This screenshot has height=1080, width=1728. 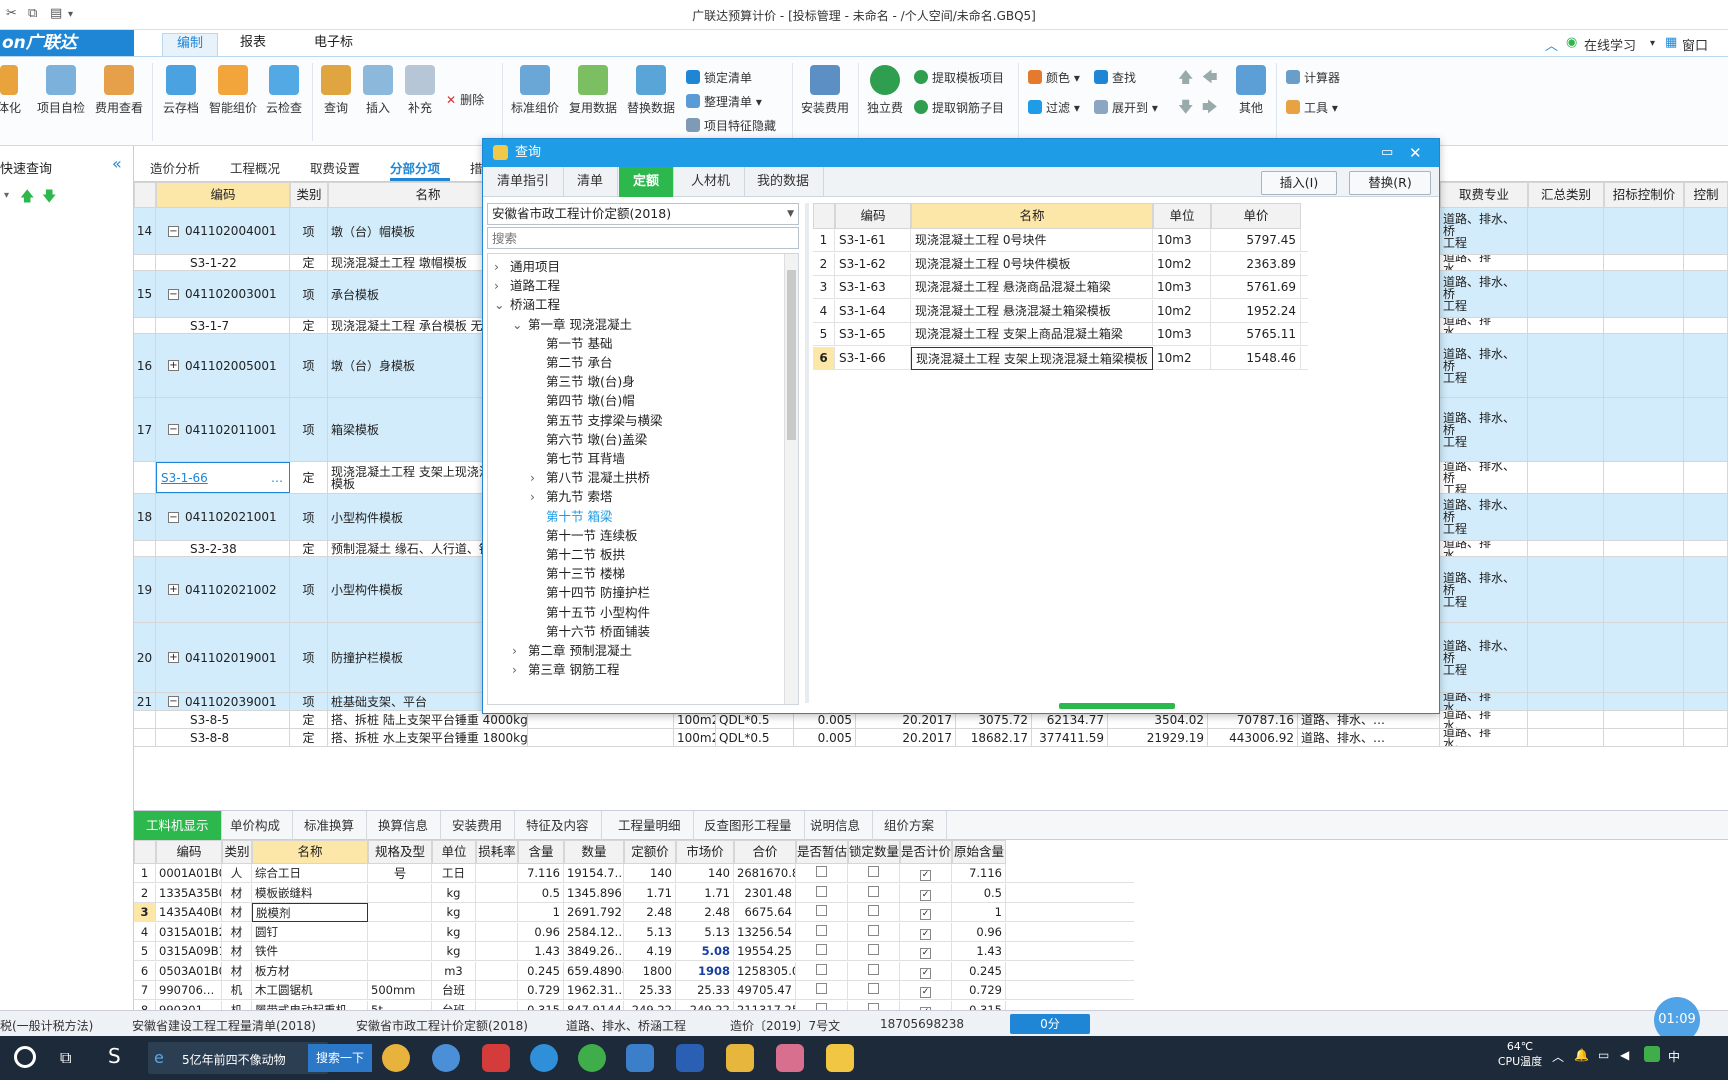 What do you see at coordinates (1054, 77) in the screenshot?
I see `color-button: 颜色 ▾` at bounding box center [1054, 77].